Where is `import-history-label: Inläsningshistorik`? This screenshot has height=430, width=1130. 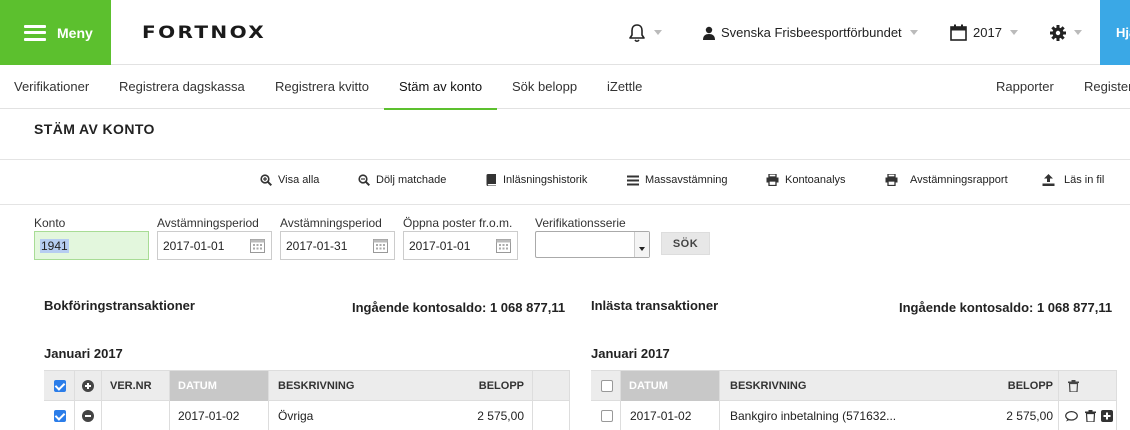
import-history-label: Inläsningshistorik is located at coordinates (545, 180).